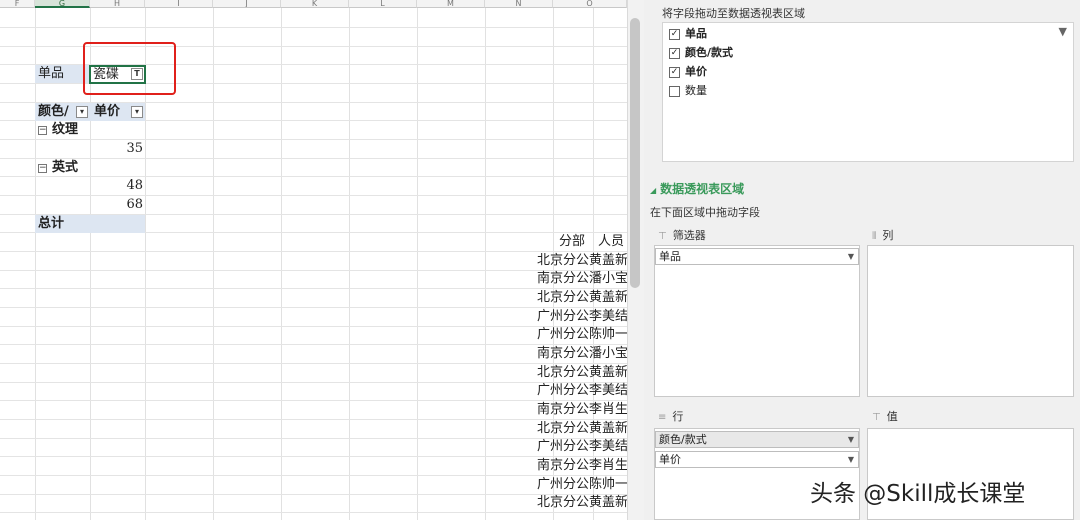 Image resolution: width=1080 pixels, height=520 pixels. Describe the element at coordinates (688, 34) in the screenshot. I see `field-item-product: ✓ 单品` at that location.